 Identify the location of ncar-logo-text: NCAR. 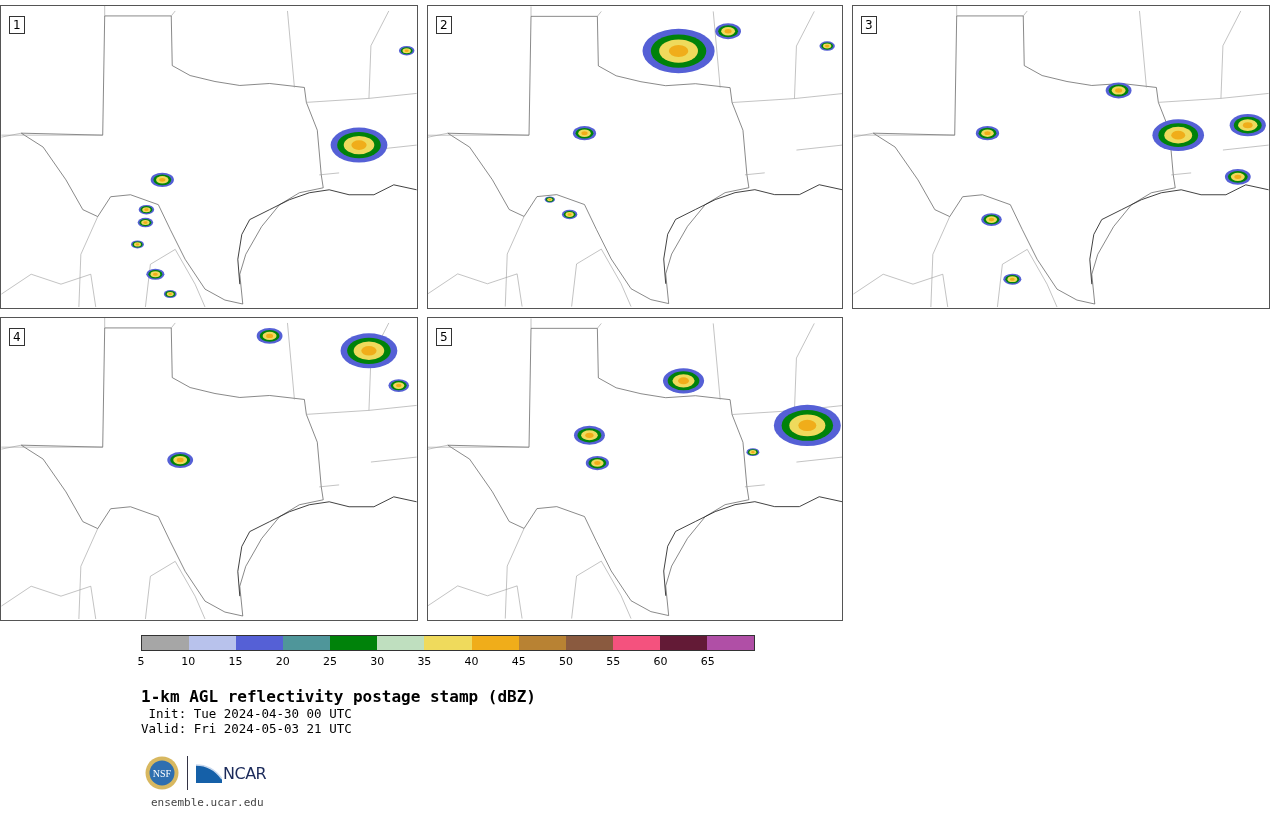
(245, 773).